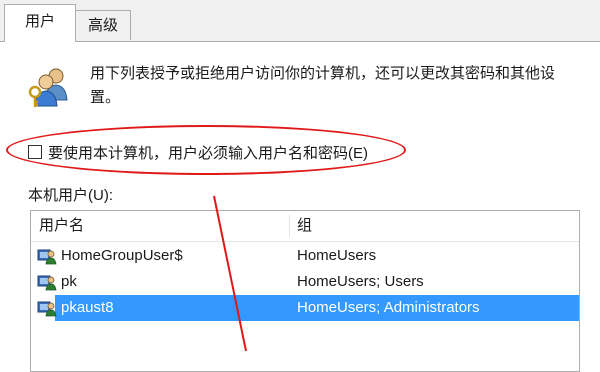 The image size is (600, 372). I want to click on tab-strip: 用户 高级, so click(300, 21).